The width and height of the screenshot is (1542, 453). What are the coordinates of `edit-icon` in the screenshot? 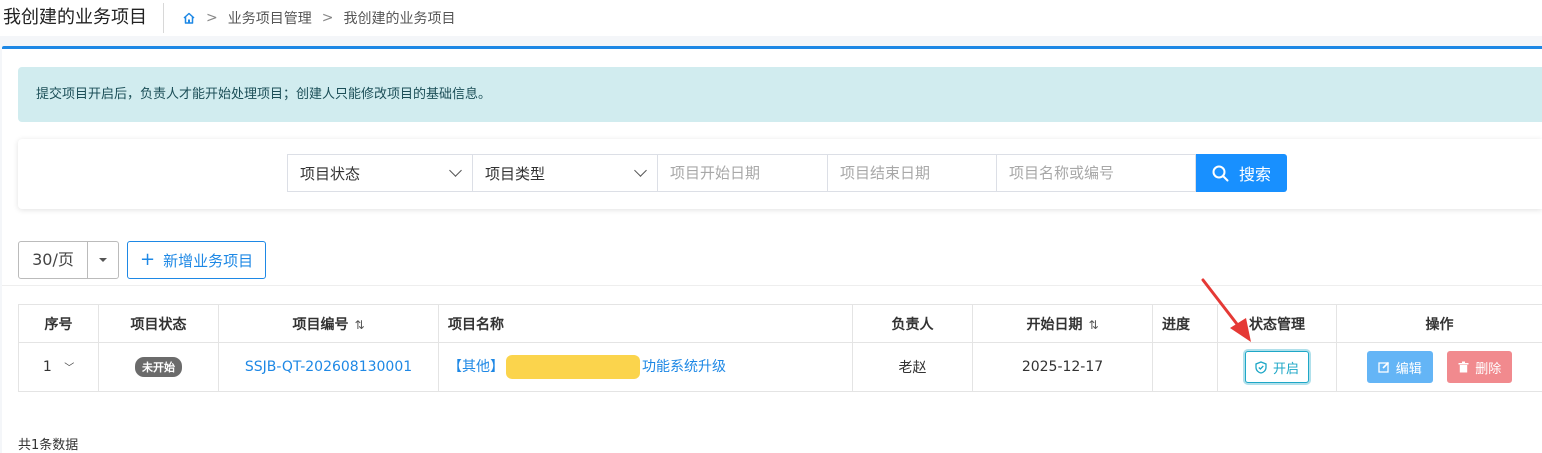 It's located at (1383, 367).